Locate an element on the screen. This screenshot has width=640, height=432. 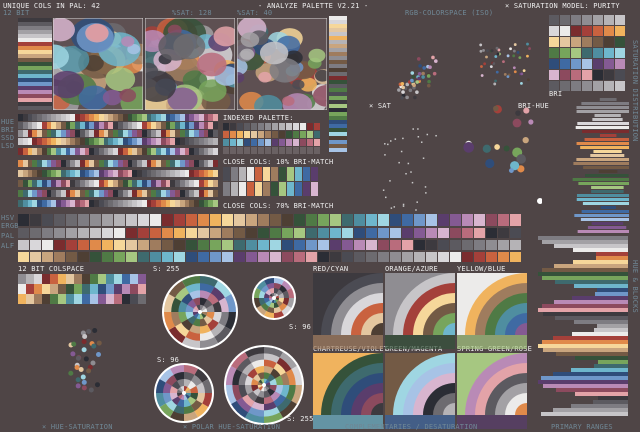
bri-hue-point is located at coordinates (518, 113).